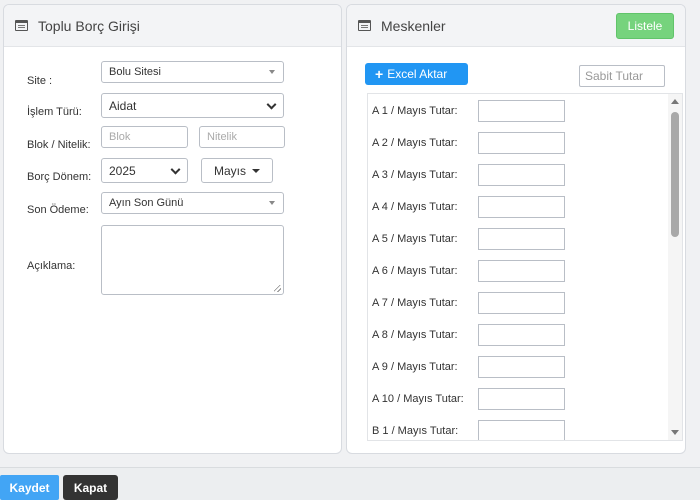 The image size is (700, 500). Describe the element at coordinates (675, 101) in the screenshot. I see `scroll-up-arrow-icon` at that location.